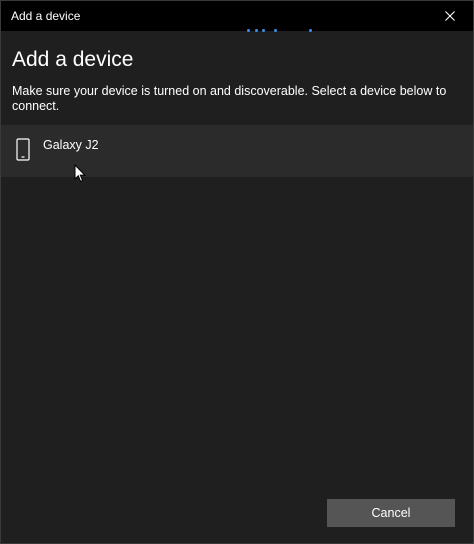 This screenshot has width=474, height=544. Describe the element at coordinates (46, 16) in the screenshot. I see `window-title: Add a device` at that location.